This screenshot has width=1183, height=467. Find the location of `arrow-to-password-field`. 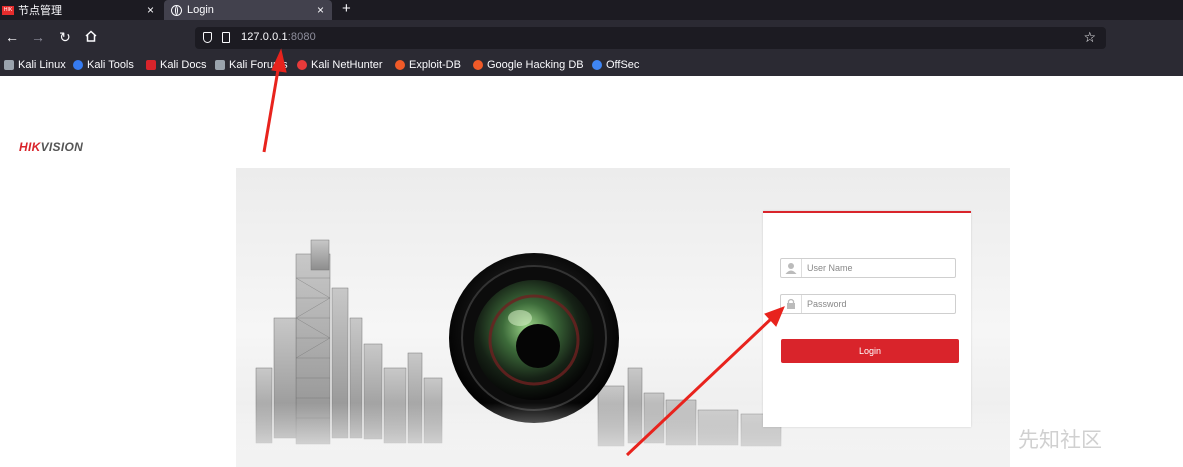

arrow-to-password-field is located at coordinates (705, 381).